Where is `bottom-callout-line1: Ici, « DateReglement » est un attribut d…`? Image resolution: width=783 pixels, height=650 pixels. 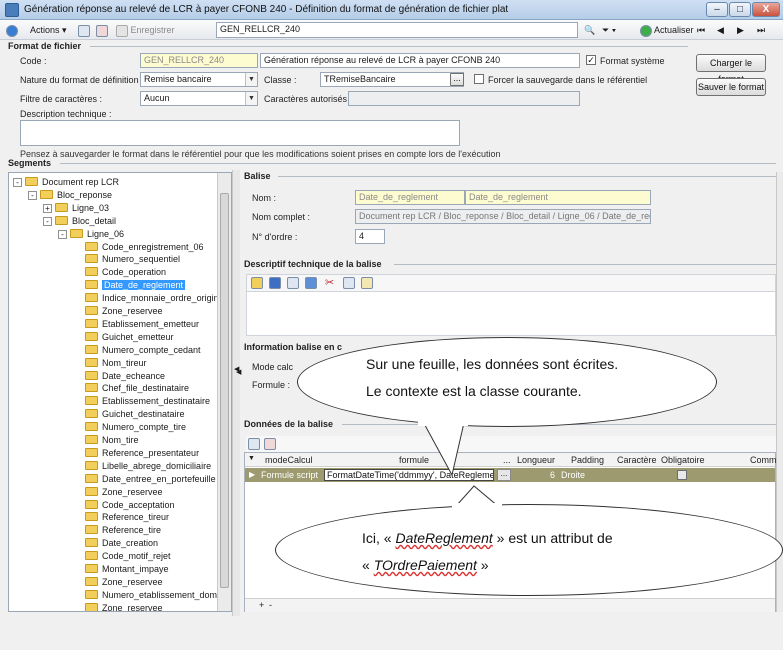 bottom-callout-line1: Ici, « DateReglement » est un attribut d… is located at coordinates (487, 538).